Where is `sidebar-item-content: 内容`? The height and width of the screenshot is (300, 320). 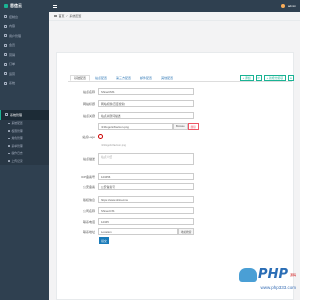
sidebar-item-content: 内容 is located at coordinates (24, 27).